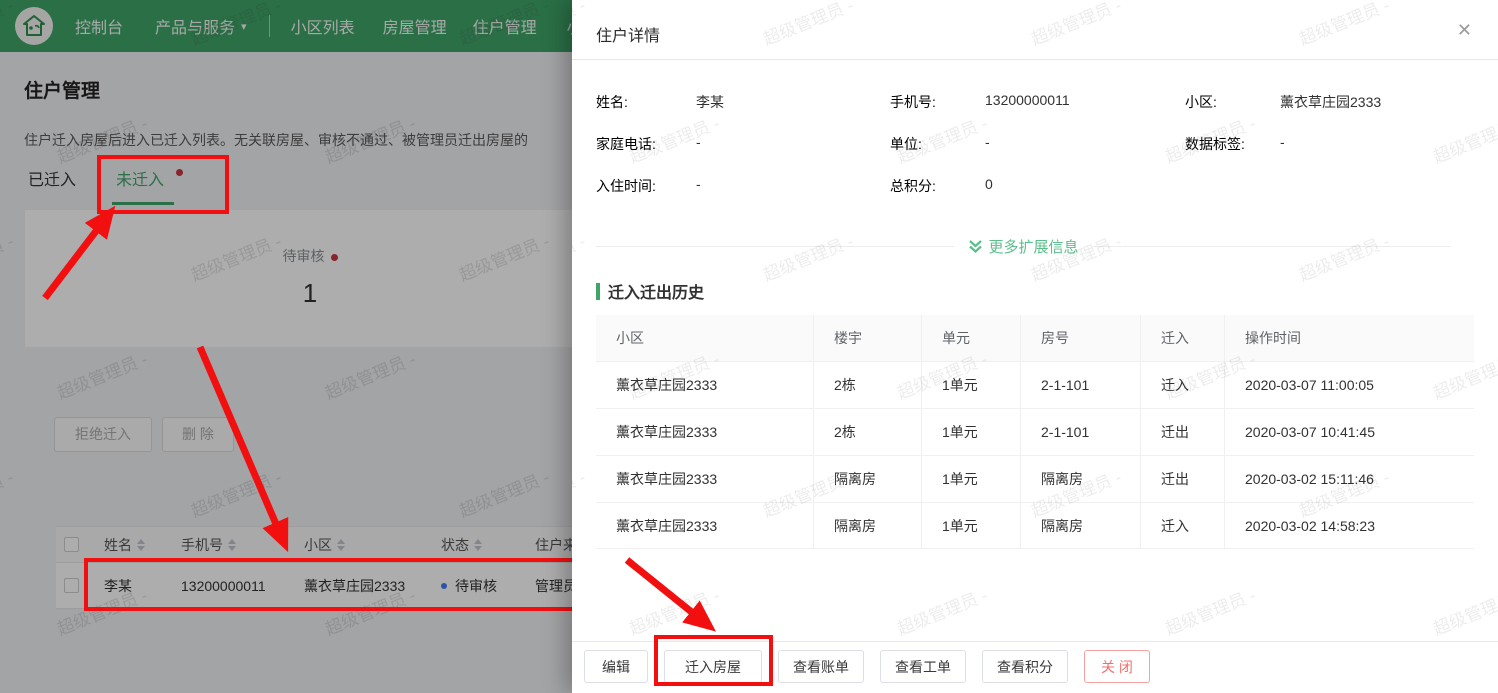 The height and width of the screenshot is (693, 1498). I want to click on hist-col-time: 操作时间, so click(1273, 338).